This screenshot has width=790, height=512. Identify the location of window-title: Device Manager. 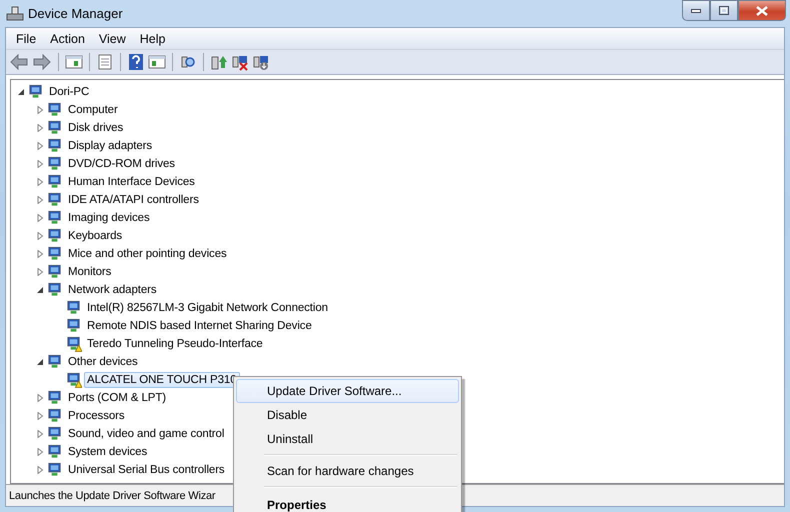
(75, 13).